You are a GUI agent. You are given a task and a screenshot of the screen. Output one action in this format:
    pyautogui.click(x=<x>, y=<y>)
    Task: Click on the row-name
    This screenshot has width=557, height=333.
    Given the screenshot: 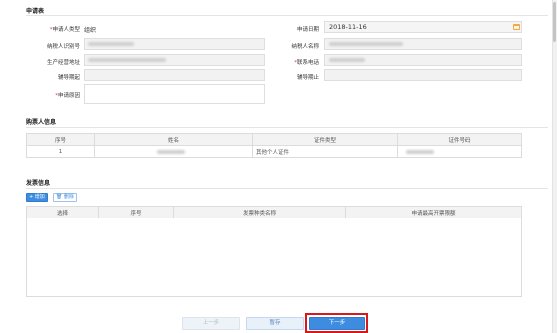 What is the action you would take?
    pyautogui.click(x=173, y=151)
    